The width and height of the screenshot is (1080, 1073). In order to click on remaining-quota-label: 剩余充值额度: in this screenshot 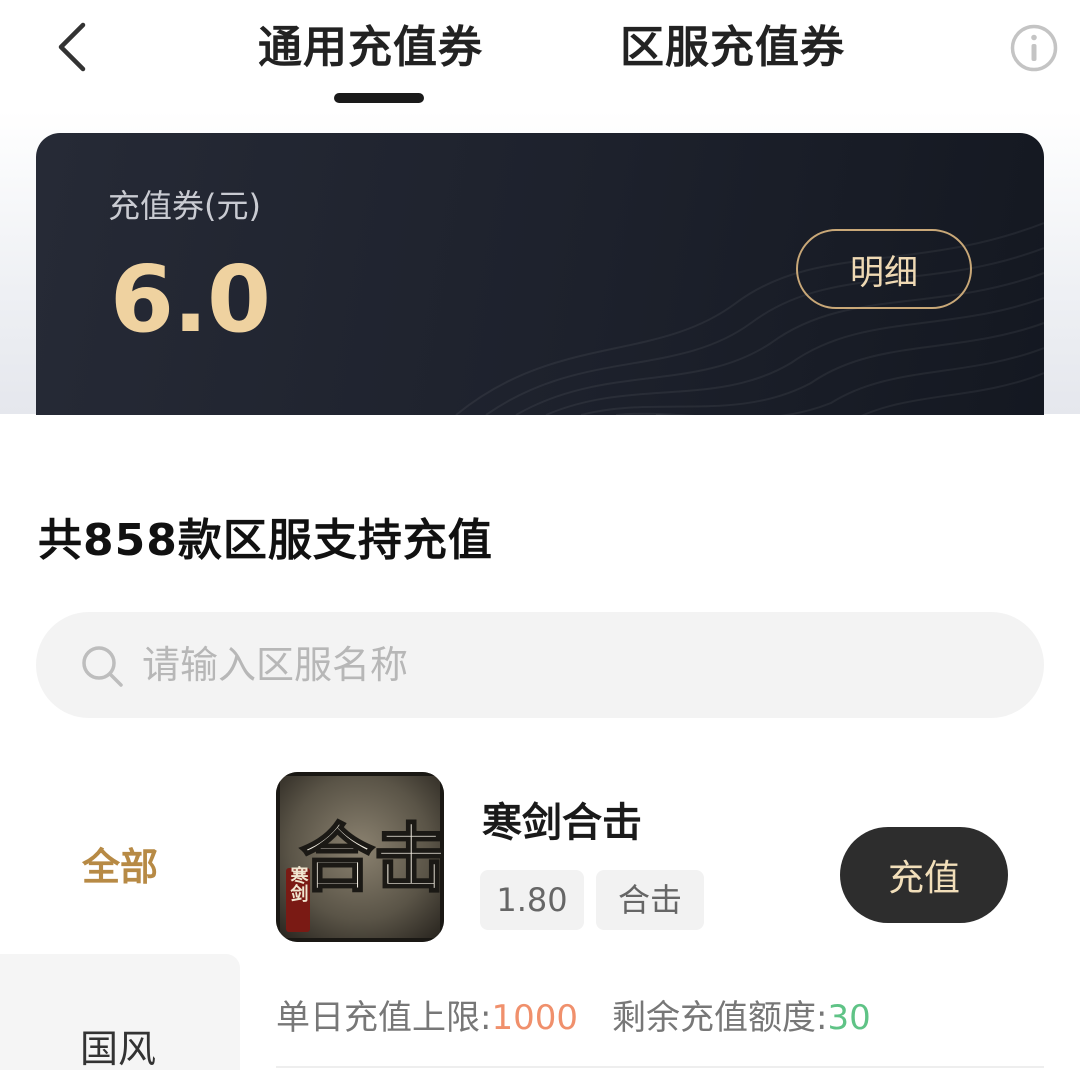, I will do `click(720, 1018)`.